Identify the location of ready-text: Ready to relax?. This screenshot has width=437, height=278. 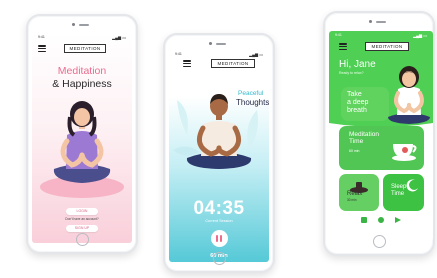
(351, 73).